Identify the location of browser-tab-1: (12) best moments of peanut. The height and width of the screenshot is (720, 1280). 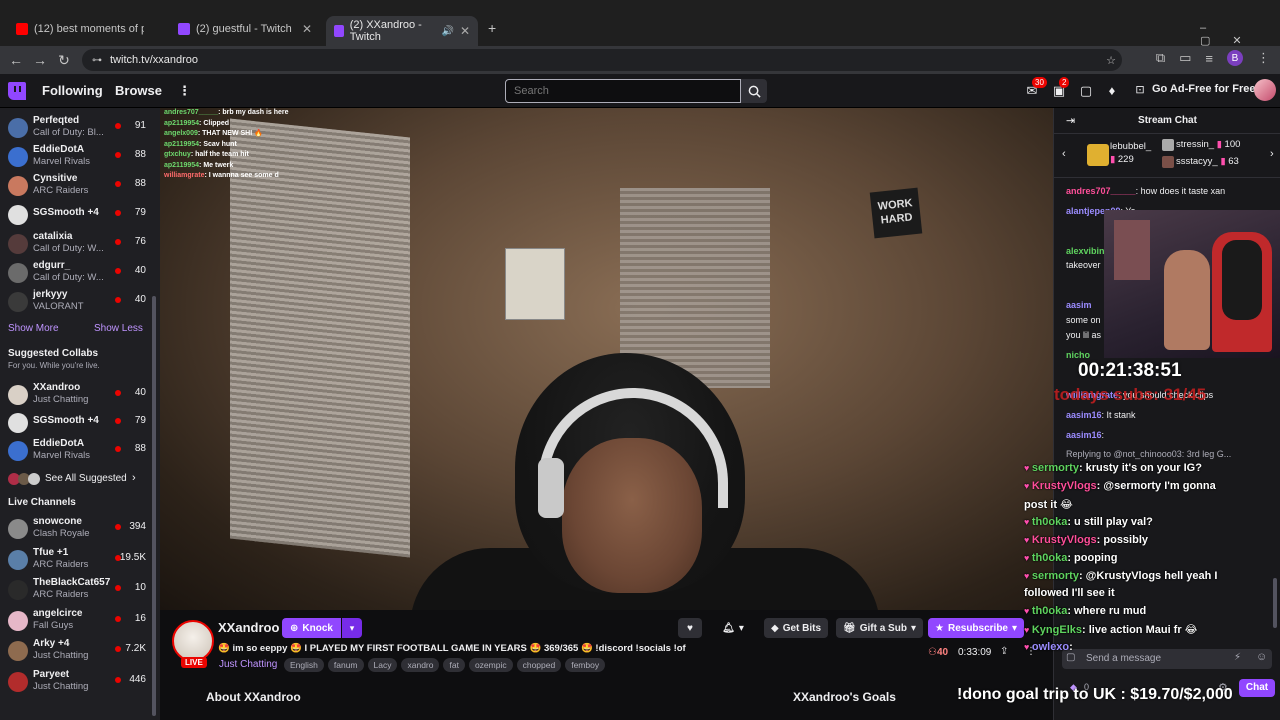
(88, 29).